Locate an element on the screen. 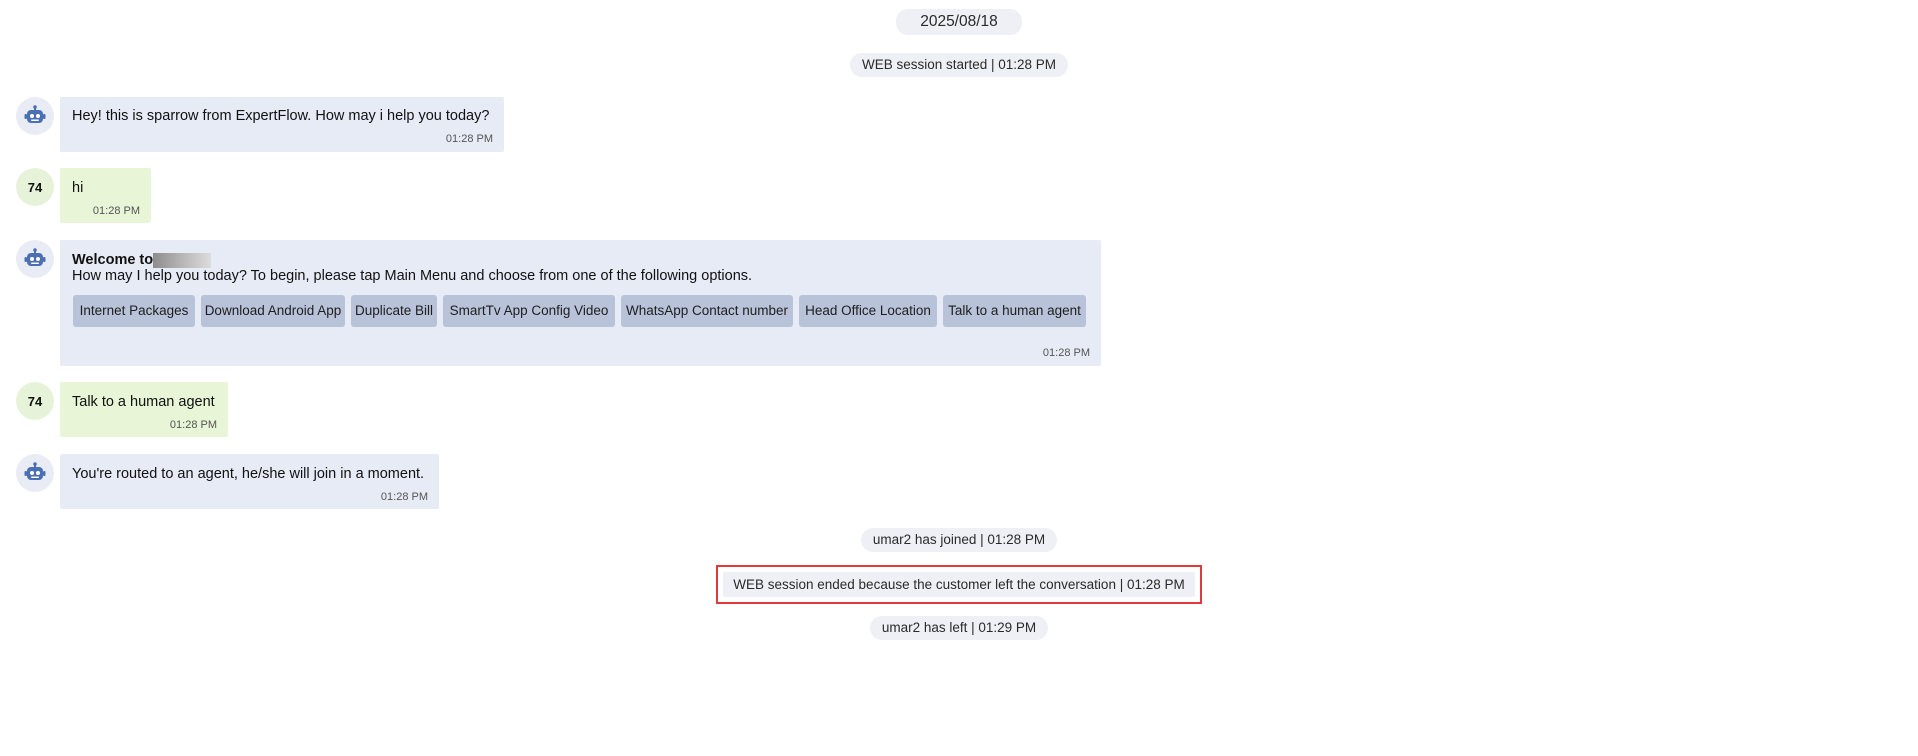 The image size is (1918, 756). agent-left-label: umar2 has left | 01:29 PM is located at coordinates (959, 628).